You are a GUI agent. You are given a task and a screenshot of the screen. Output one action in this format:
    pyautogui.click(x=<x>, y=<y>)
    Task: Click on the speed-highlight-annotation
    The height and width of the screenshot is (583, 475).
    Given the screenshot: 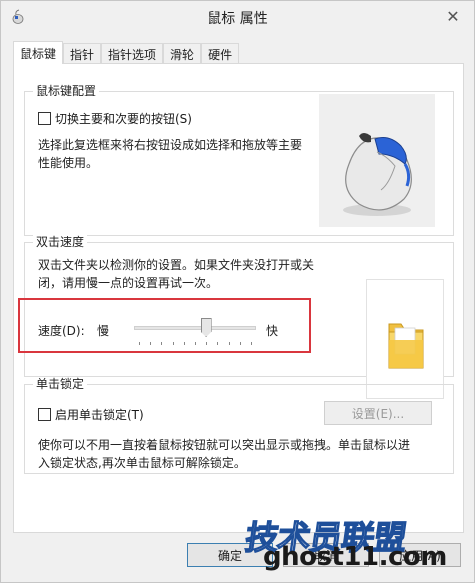 What is the action you would take?
    pyautogui.click(x=164, y=325)
    